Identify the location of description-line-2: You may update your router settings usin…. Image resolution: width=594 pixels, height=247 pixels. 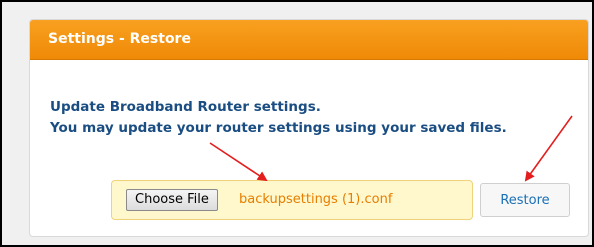
(278, 128).